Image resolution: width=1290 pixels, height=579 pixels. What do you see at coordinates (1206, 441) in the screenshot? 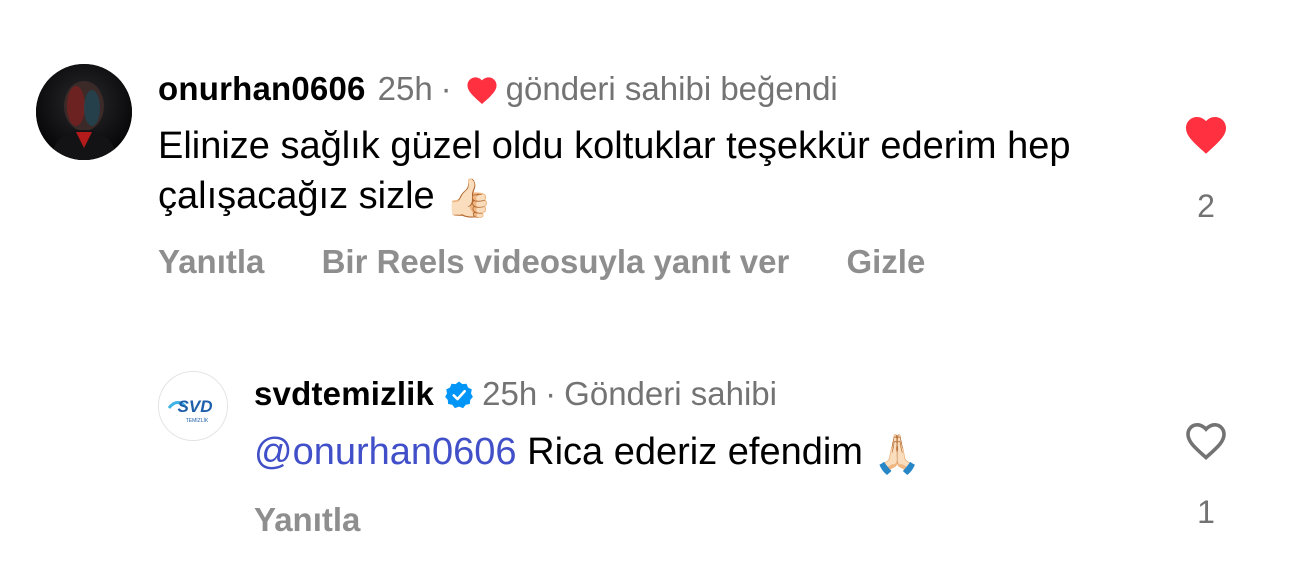
I see `heart-outline-icon` at bounding box center [1206, 441].